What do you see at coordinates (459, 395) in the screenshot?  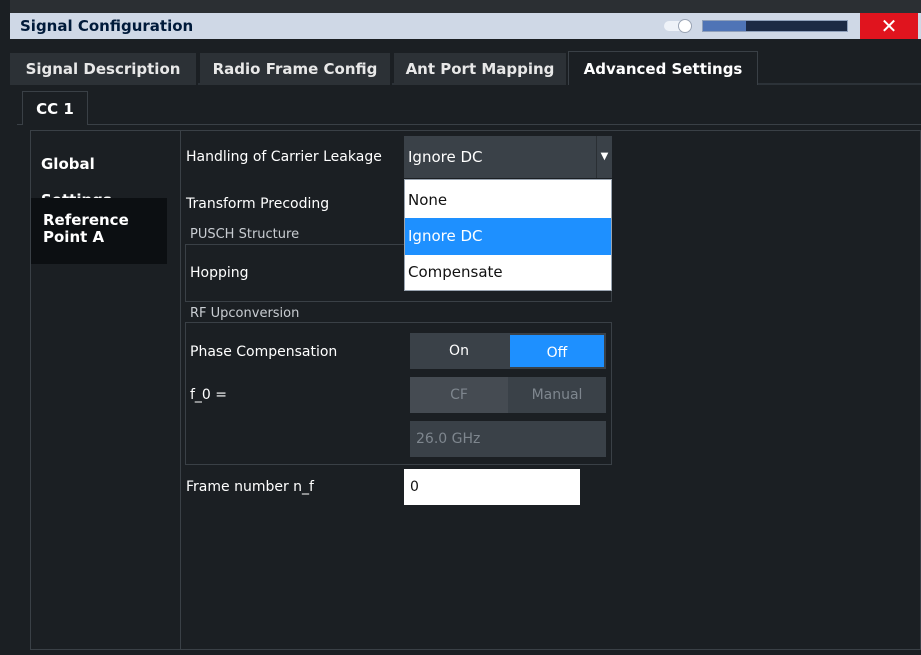 I see `f0-cf-button: CF` at bounding box center [459, 395].